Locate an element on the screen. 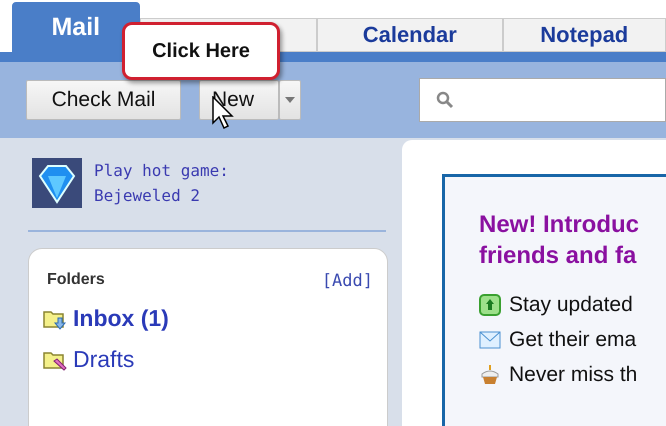  folder-link: Drafts is located at coordinates (103, 359).